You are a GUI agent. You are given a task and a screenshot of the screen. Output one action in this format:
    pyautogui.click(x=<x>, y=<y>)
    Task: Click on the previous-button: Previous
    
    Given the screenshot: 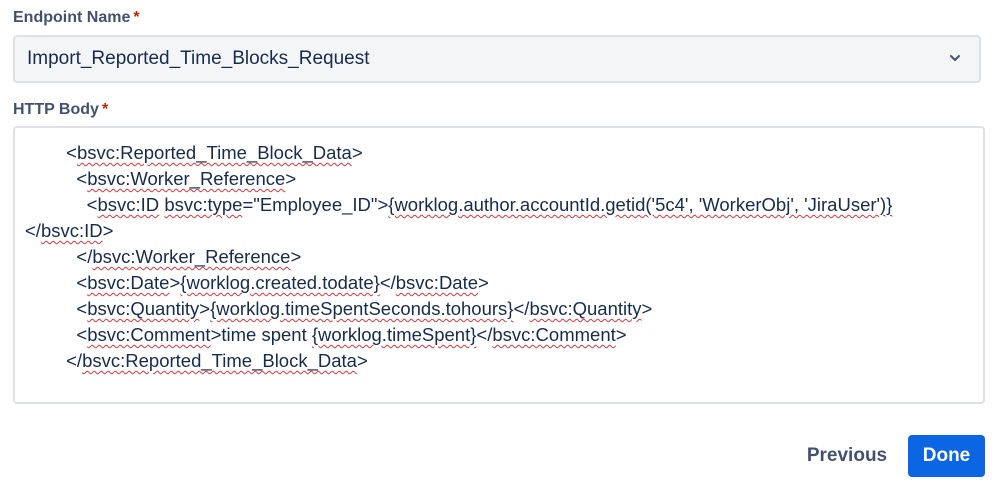 What is the action you would take?
    pyautogui.click(x=847, y=456)
    